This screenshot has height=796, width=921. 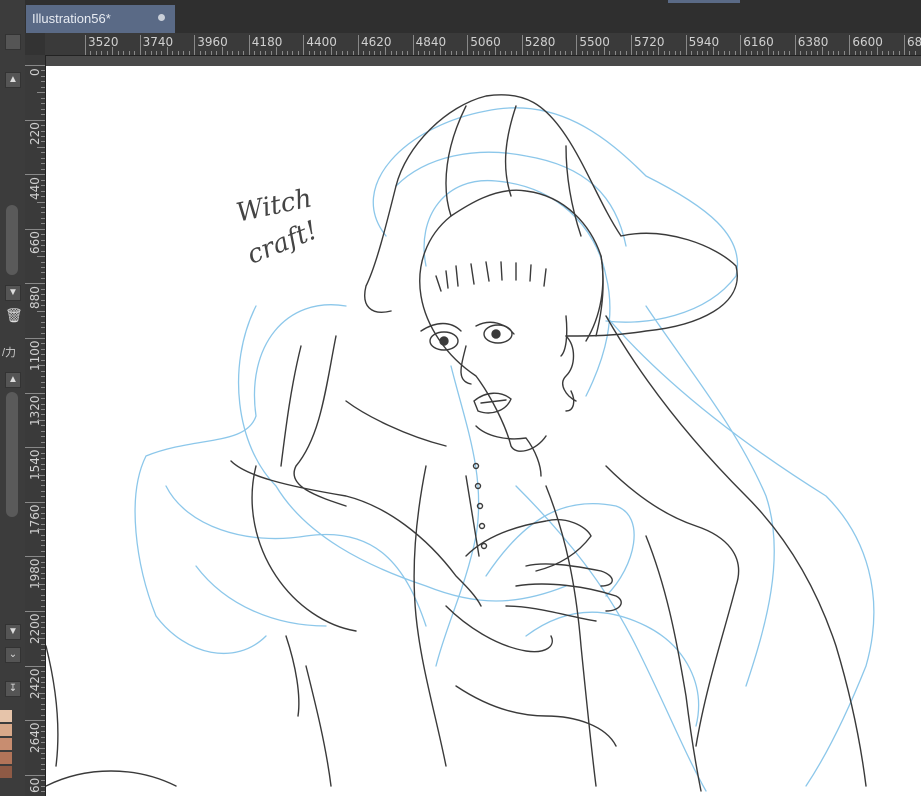 I want to click on scroll-down-button-2: ▼, so click(x=13, y=632).